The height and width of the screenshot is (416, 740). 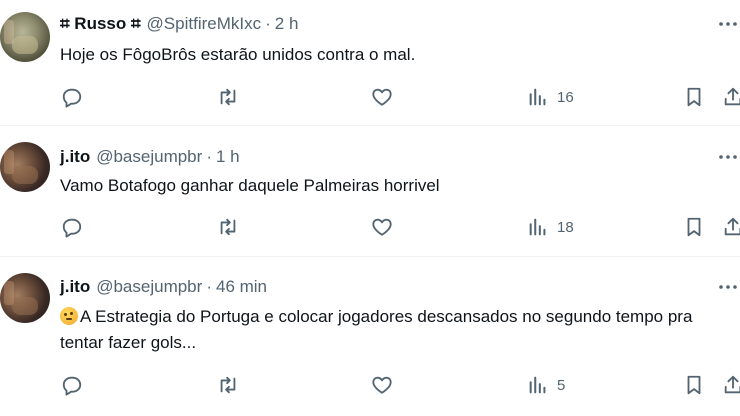 What do you see at coordinates (565, 227) in the screenshot?
I see `views-count: 18` at bounding box center [565, 227].